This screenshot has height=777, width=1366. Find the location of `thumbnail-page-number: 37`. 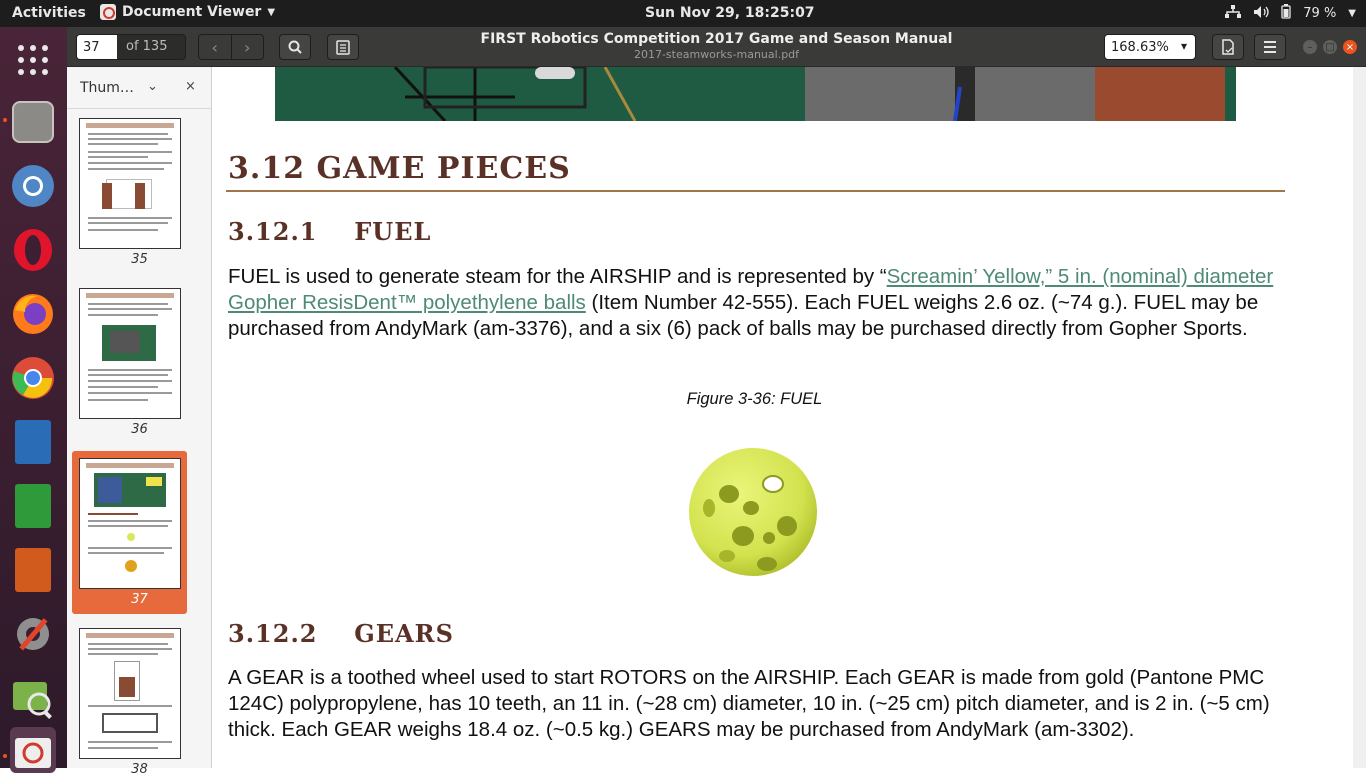

thumbnail-page-number: 37 is located at coordinates (139, 599).